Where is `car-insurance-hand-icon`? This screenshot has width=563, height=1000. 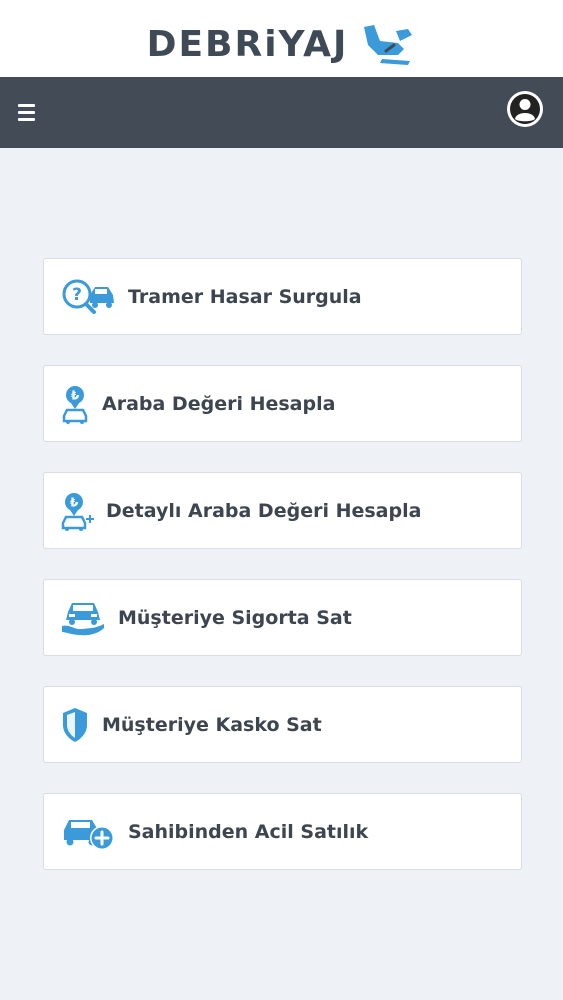
car-insurance-hand-icon is located at coordinates (83, 618).